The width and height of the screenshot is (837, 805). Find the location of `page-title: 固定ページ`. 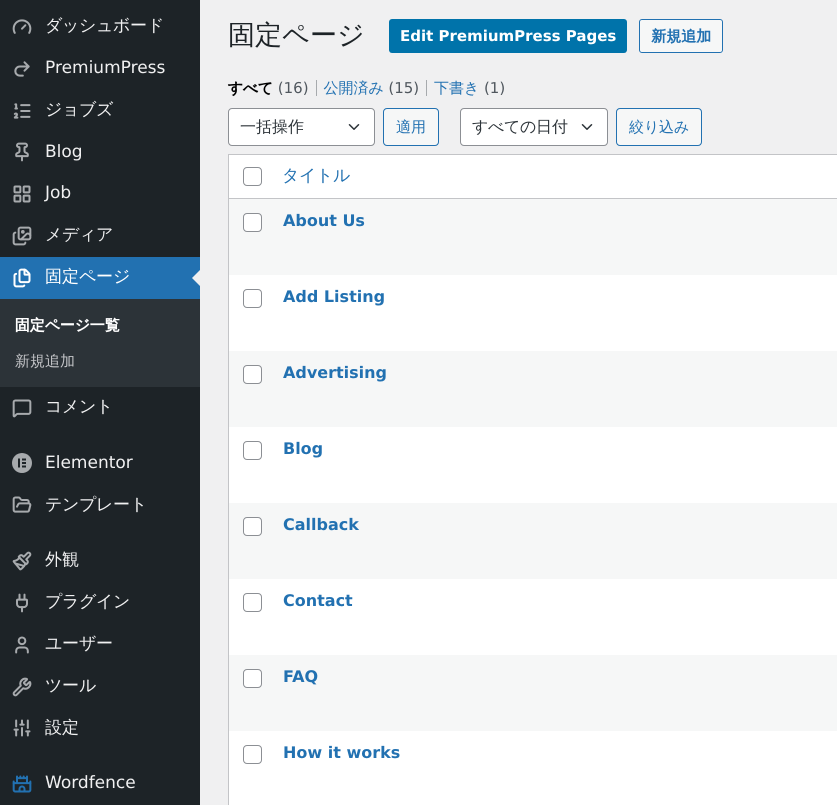

page-title: 固定ページ is located at coordinates (296, 36).